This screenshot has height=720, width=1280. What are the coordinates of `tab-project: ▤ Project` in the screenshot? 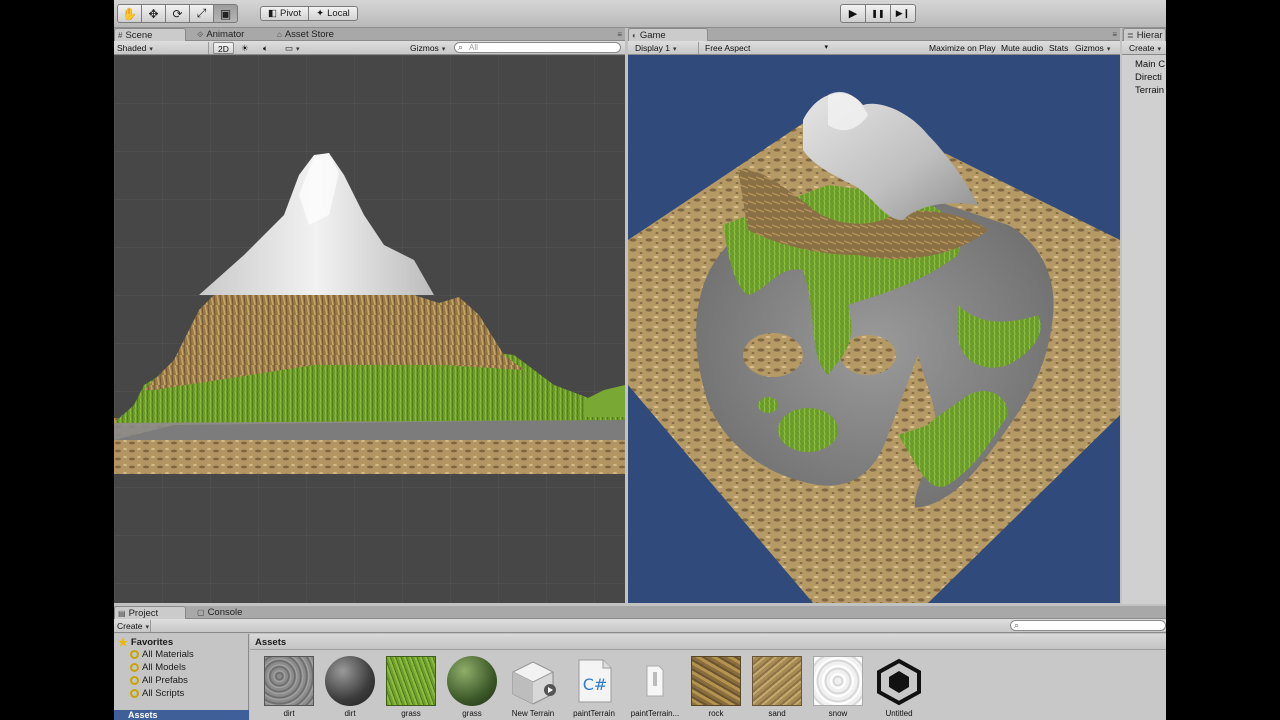 It's located at (150, 612).